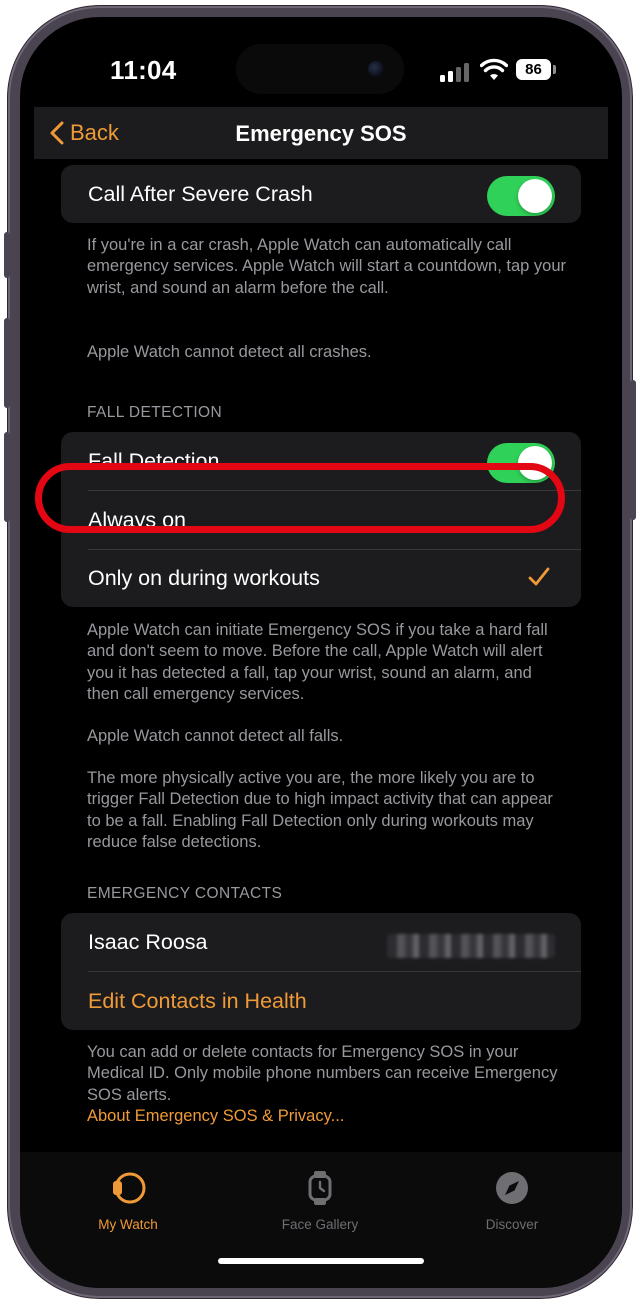  What do you see at coordinates (200, 193) in the screenshot?
I see `call-after-severe-crash-label: Call After Severe Crash` at bounding box center [200, 193].